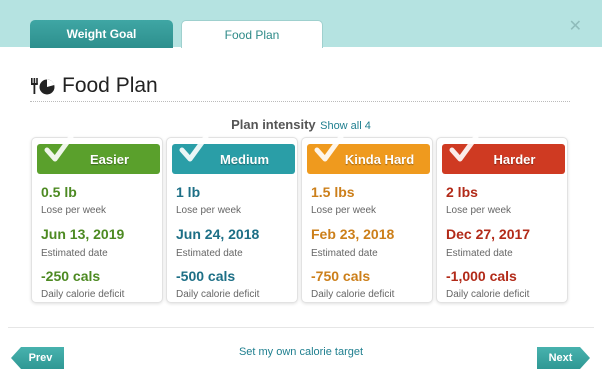 The width and height of the screenshot is (602, 383). I want to click on close-icon: ✕, so click(575, 26).